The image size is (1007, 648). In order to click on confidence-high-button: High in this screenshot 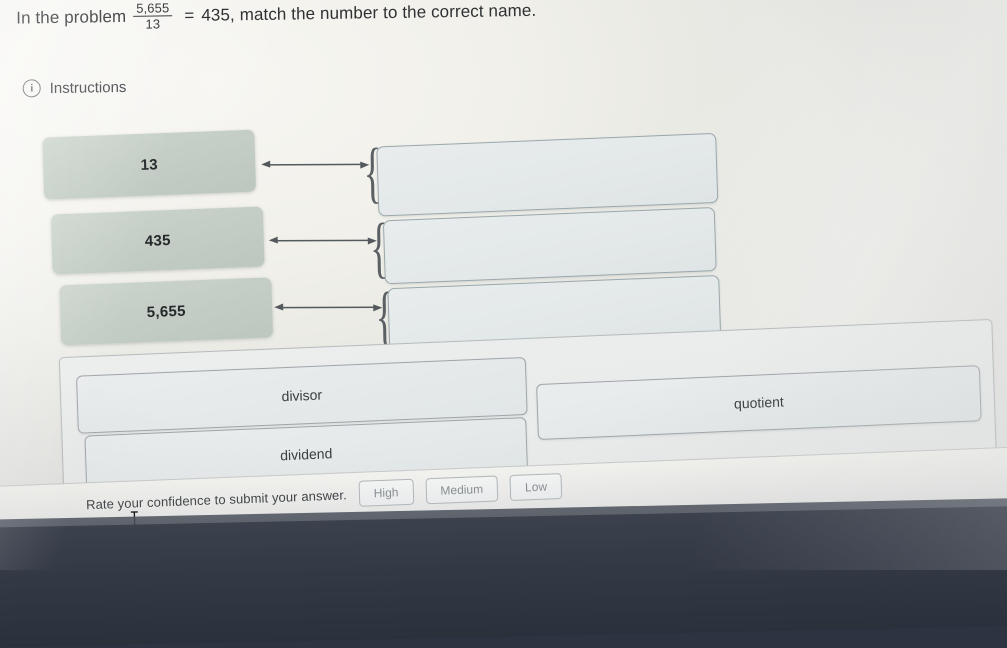, I will do `click(385, 493)`.